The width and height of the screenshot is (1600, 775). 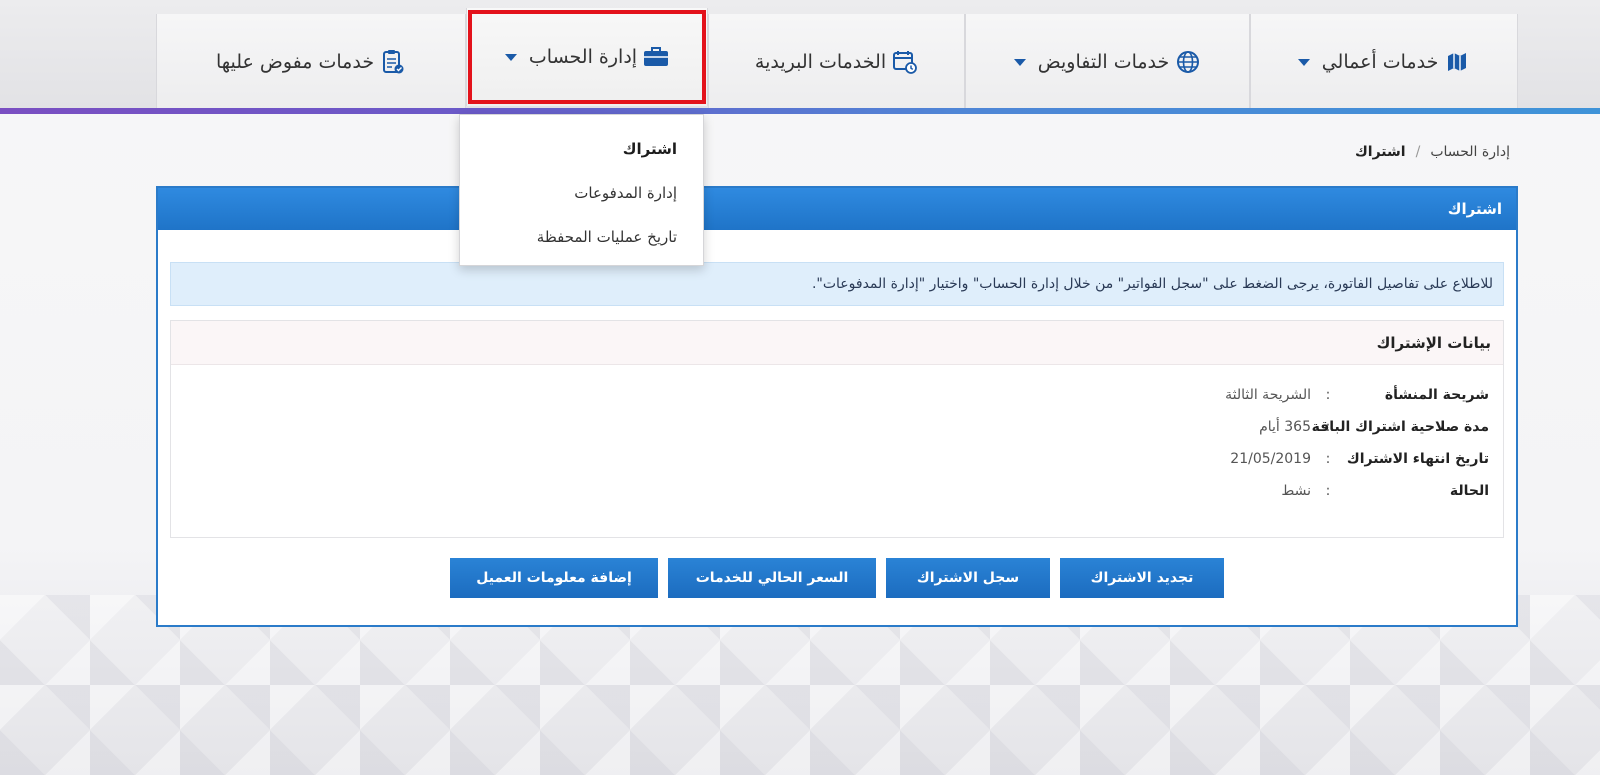 I want to click on info-row-duration: مدة صلاحية اشتراك الباقة : 365 أيام, so click(x=830, y=427).